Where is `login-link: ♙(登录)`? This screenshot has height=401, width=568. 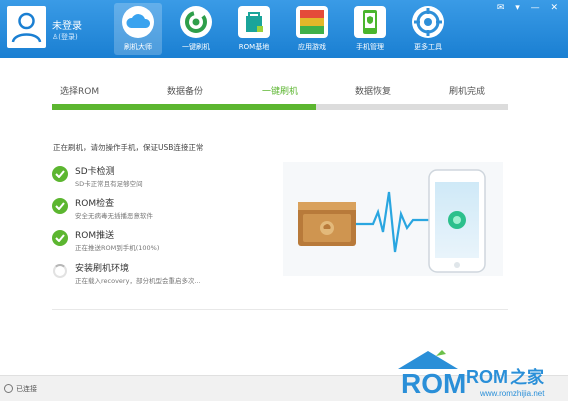 login-link: ♙(登录) is located at coordinates (65, 37).